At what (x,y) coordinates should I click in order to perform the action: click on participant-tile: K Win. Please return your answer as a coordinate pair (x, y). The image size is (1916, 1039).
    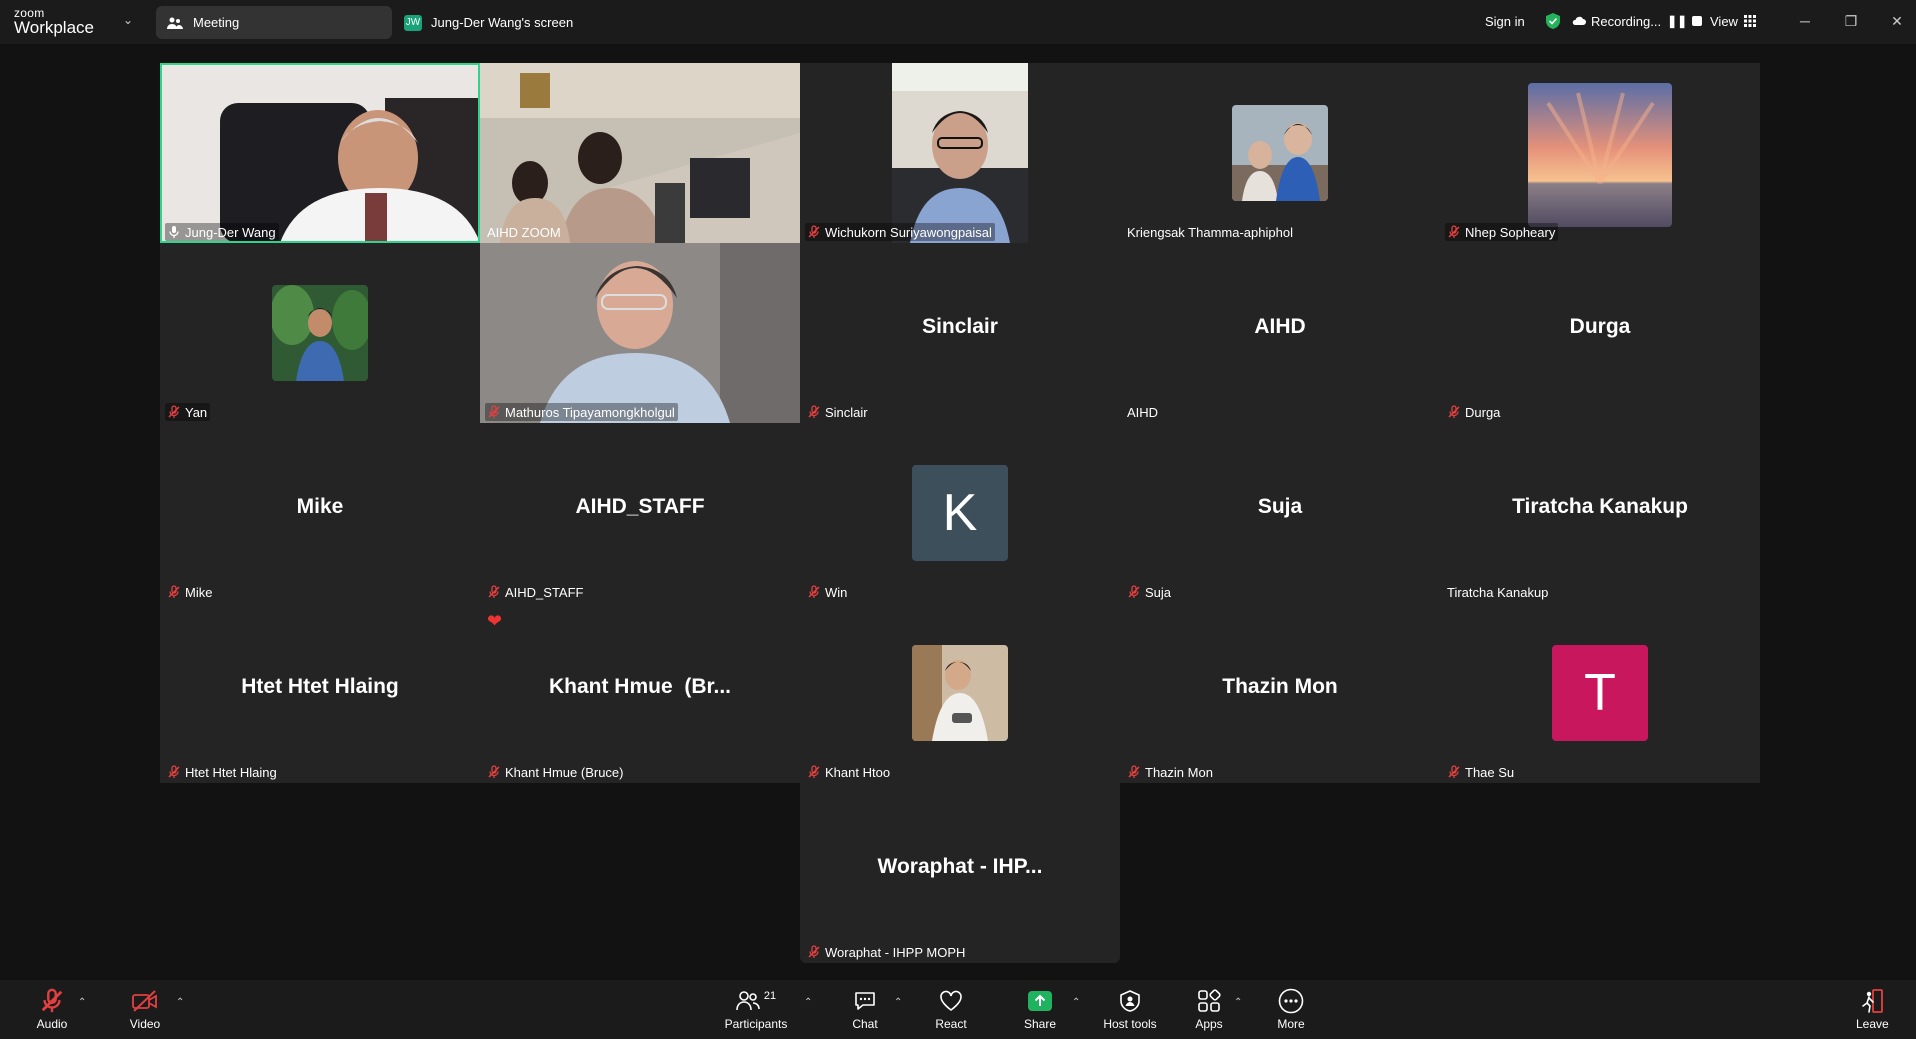
    Looking at the image, I should click on (960, 513).